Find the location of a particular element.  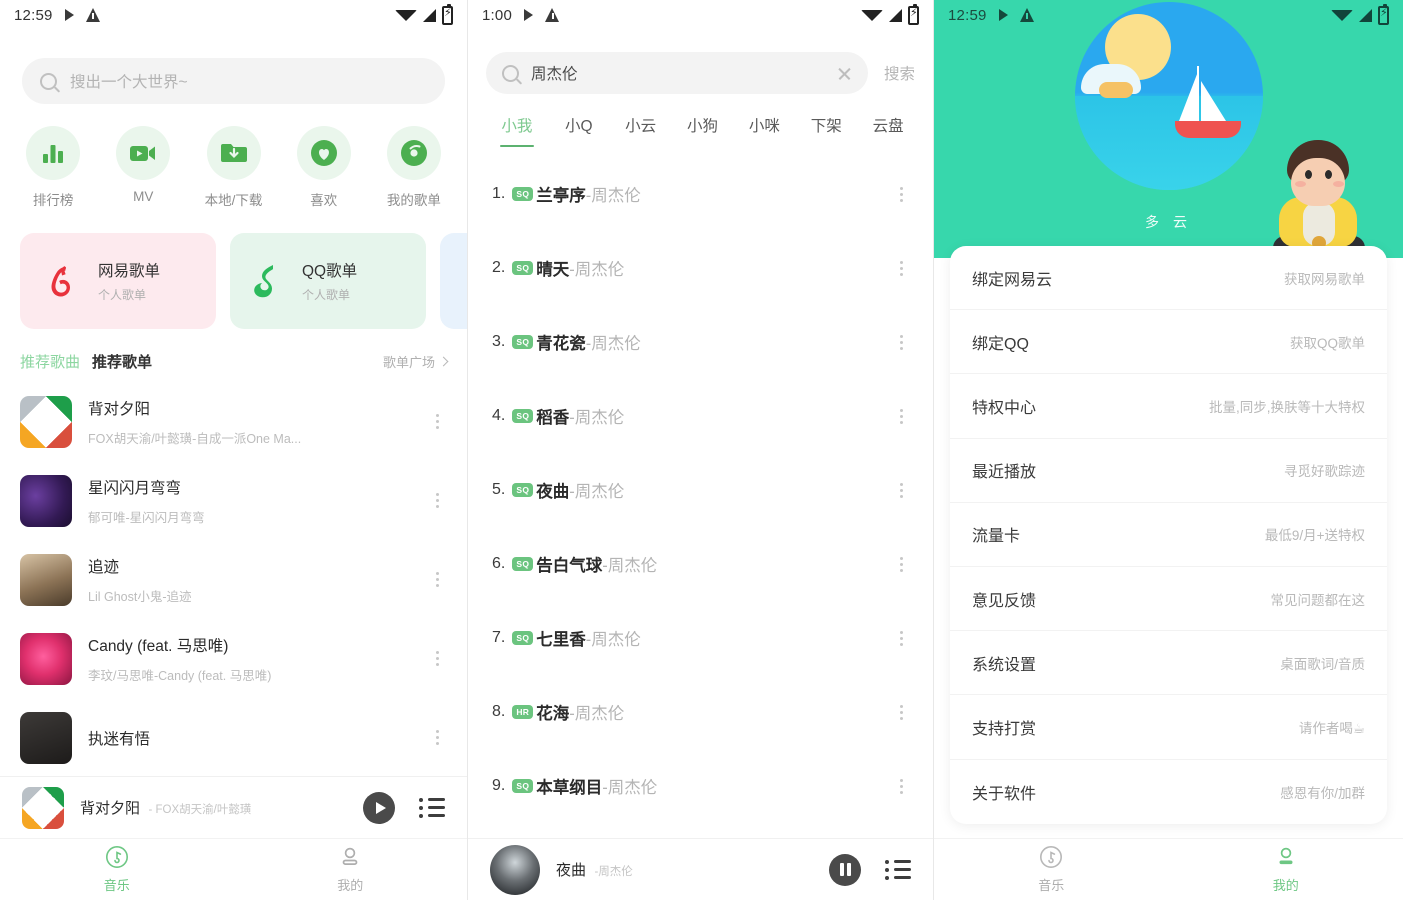

song-artist: 李玟/马思唯-Candy (feat. 马思唯) is located at coordinates (180, 675).